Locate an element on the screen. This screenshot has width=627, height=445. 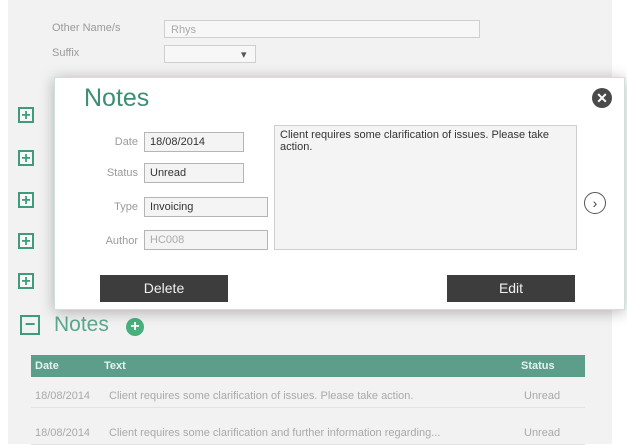
other-names-input: Rhys is located at coordinates (322, 29).